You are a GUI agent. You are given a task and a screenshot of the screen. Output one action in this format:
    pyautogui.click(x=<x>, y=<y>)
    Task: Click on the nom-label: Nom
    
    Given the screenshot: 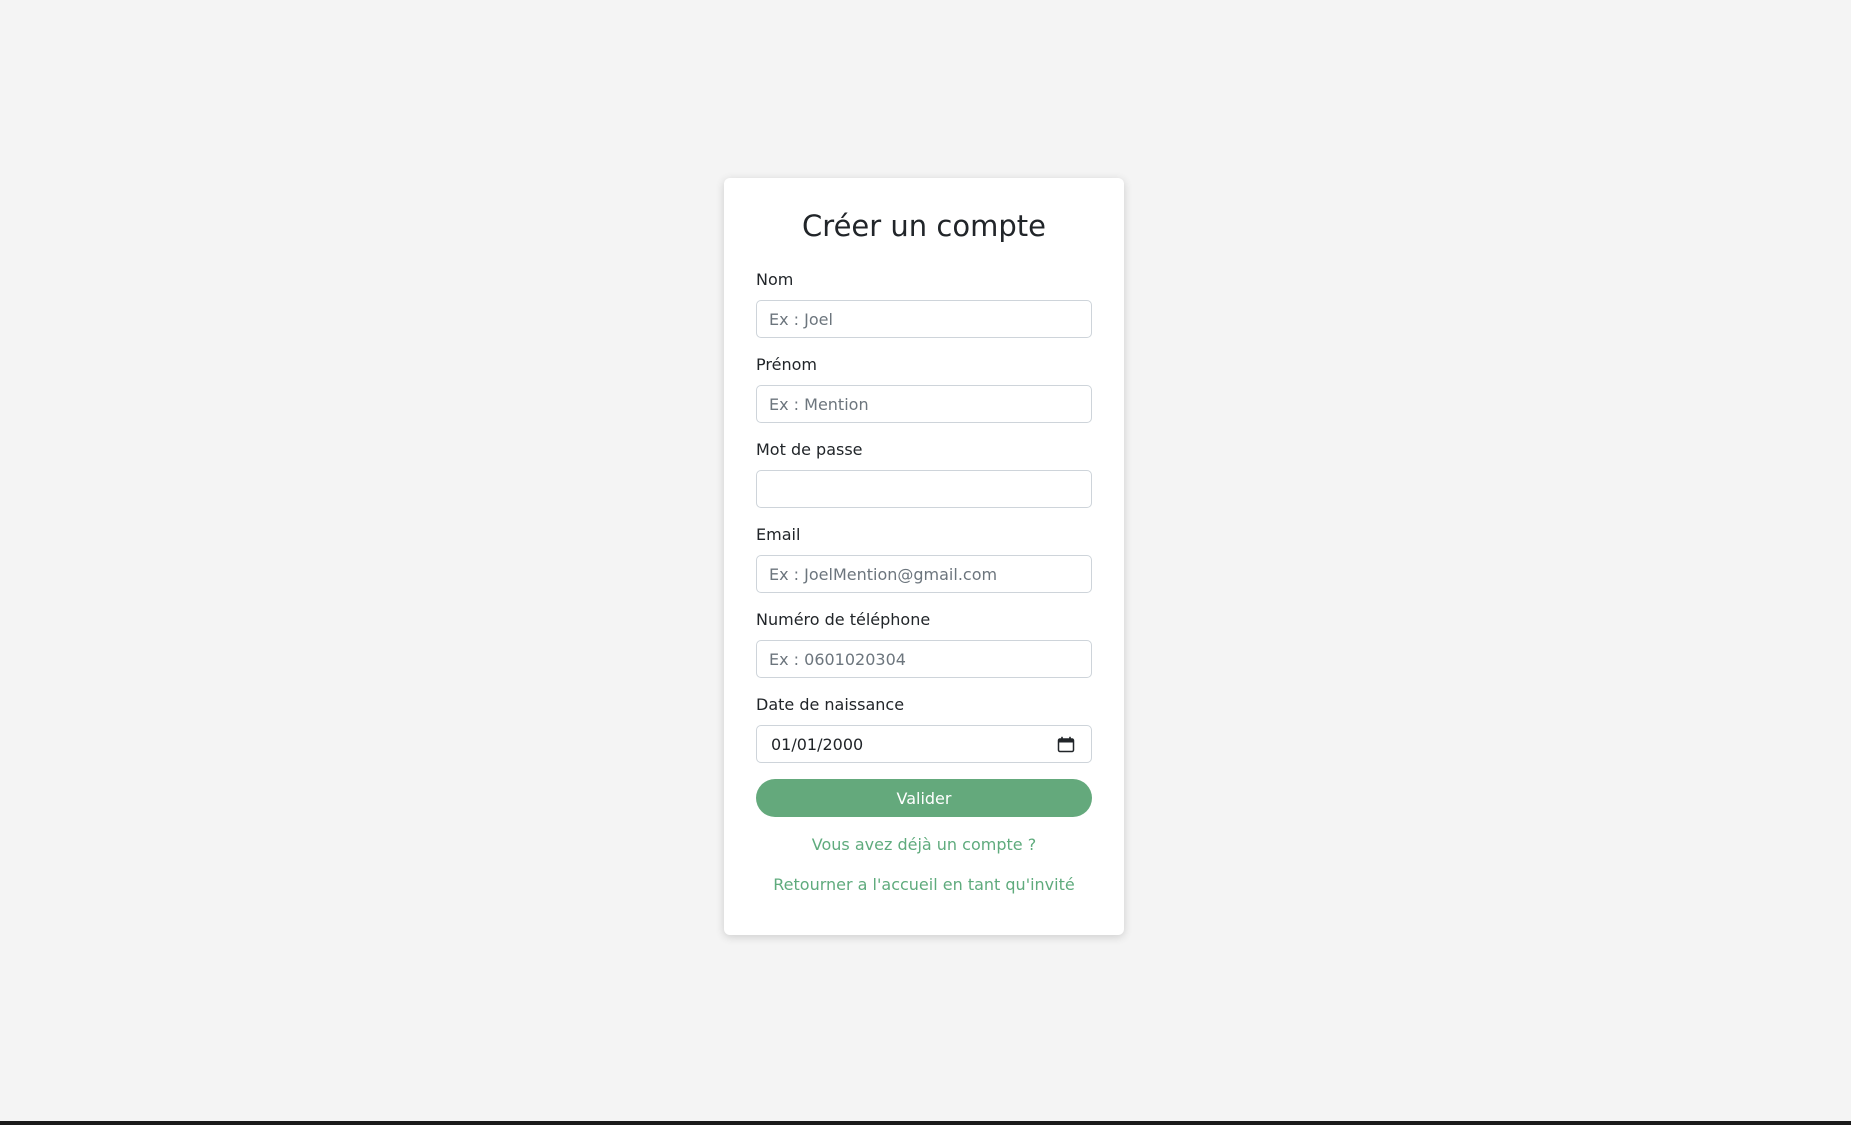 What is the action you would take?
    pyautogui.click(x=775, y=279)
    